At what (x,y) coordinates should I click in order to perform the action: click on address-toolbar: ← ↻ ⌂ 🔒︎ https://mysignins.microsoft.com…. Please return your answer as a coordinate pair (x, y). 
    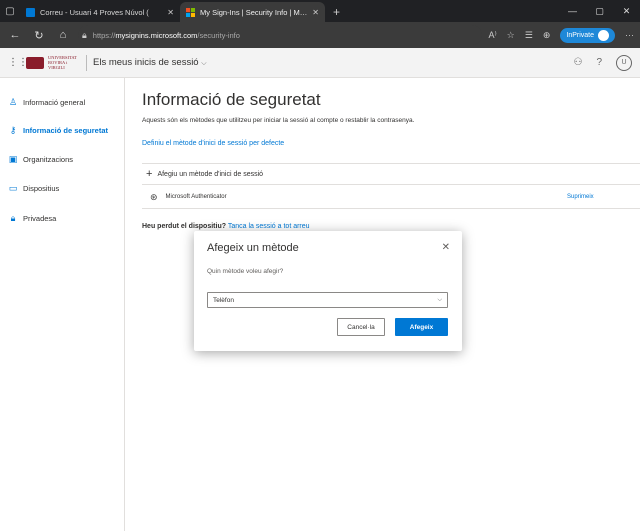
    Looking at the image, I should click on (320, 35).